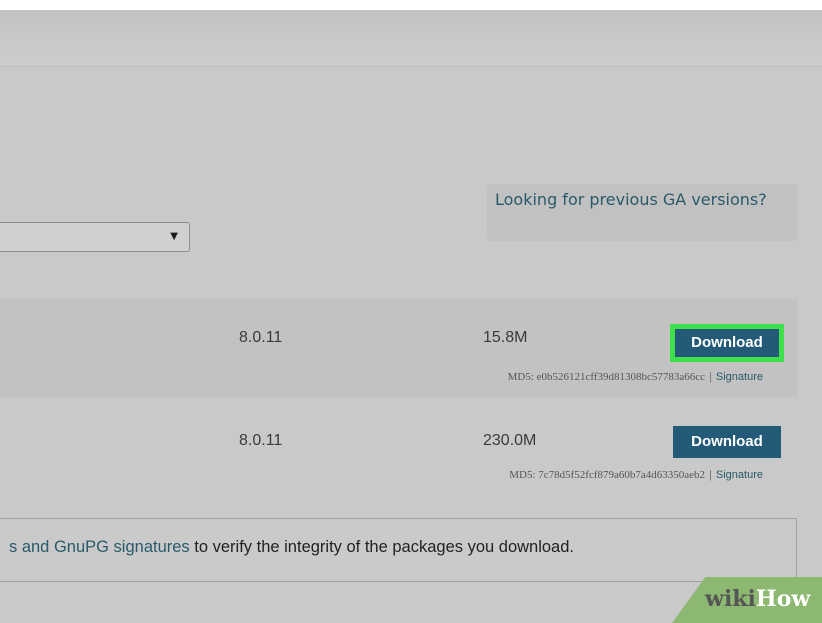 This screenshot has width=822, height=623. Describe the element at coordinates (510, 440) in the screenshot. I see `size-cell: 230.0M` at that location.